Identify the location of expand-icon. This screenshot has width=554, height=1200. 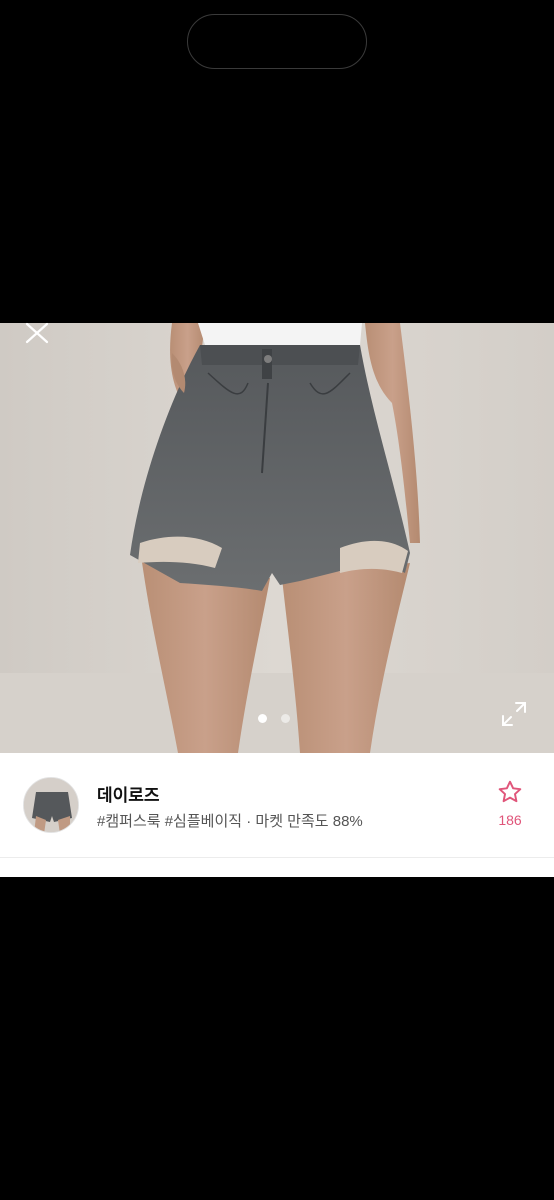
(514, 714).